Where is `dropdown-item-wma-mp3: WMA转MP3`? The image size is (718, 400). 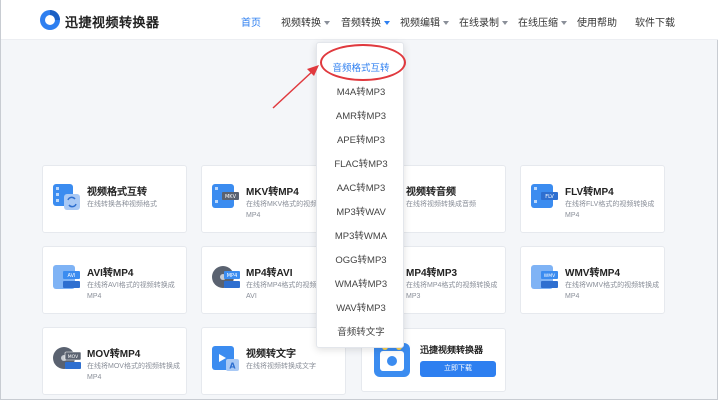
dropdown-item-wma-mp3: WMA转MP3 is located at coordinates (361, 283).